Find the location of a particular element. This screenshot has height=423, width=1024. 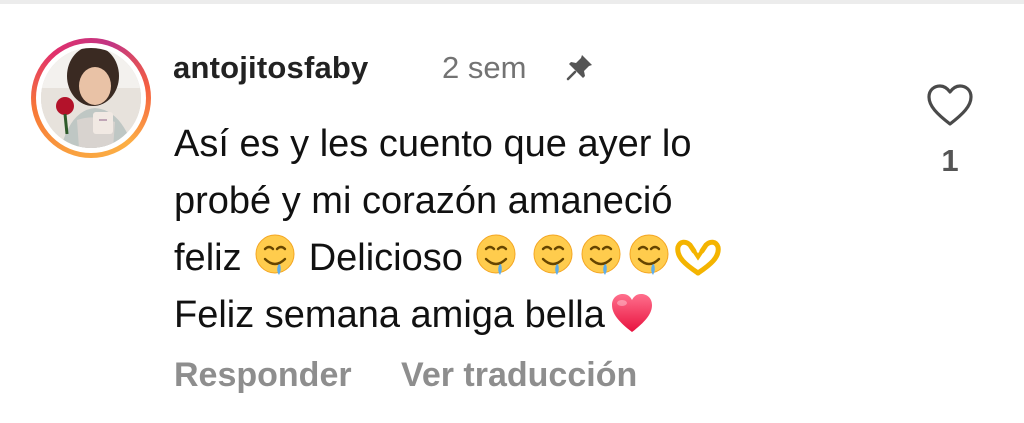

like-count: 1 is located at coordinates (950, 161).